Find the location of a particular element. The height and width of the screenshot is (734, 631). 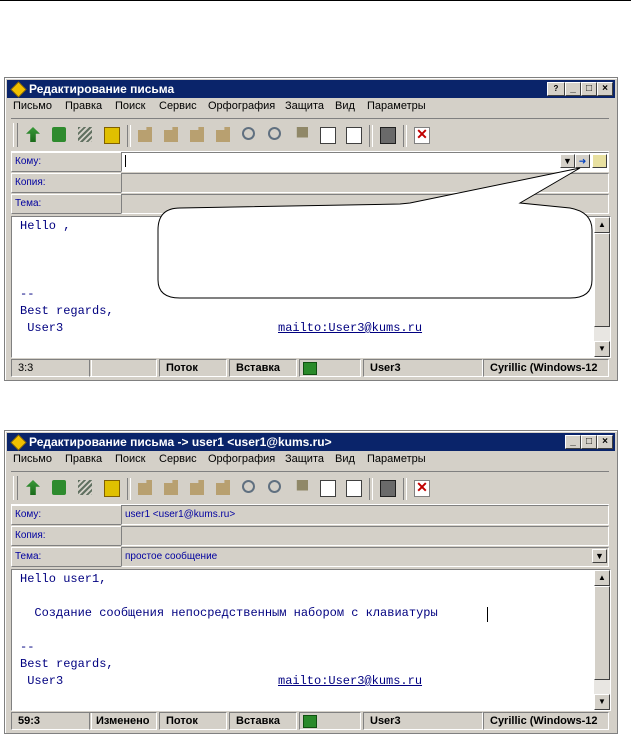

subject-input: простое сообщение is located at coordinates (365, 557).